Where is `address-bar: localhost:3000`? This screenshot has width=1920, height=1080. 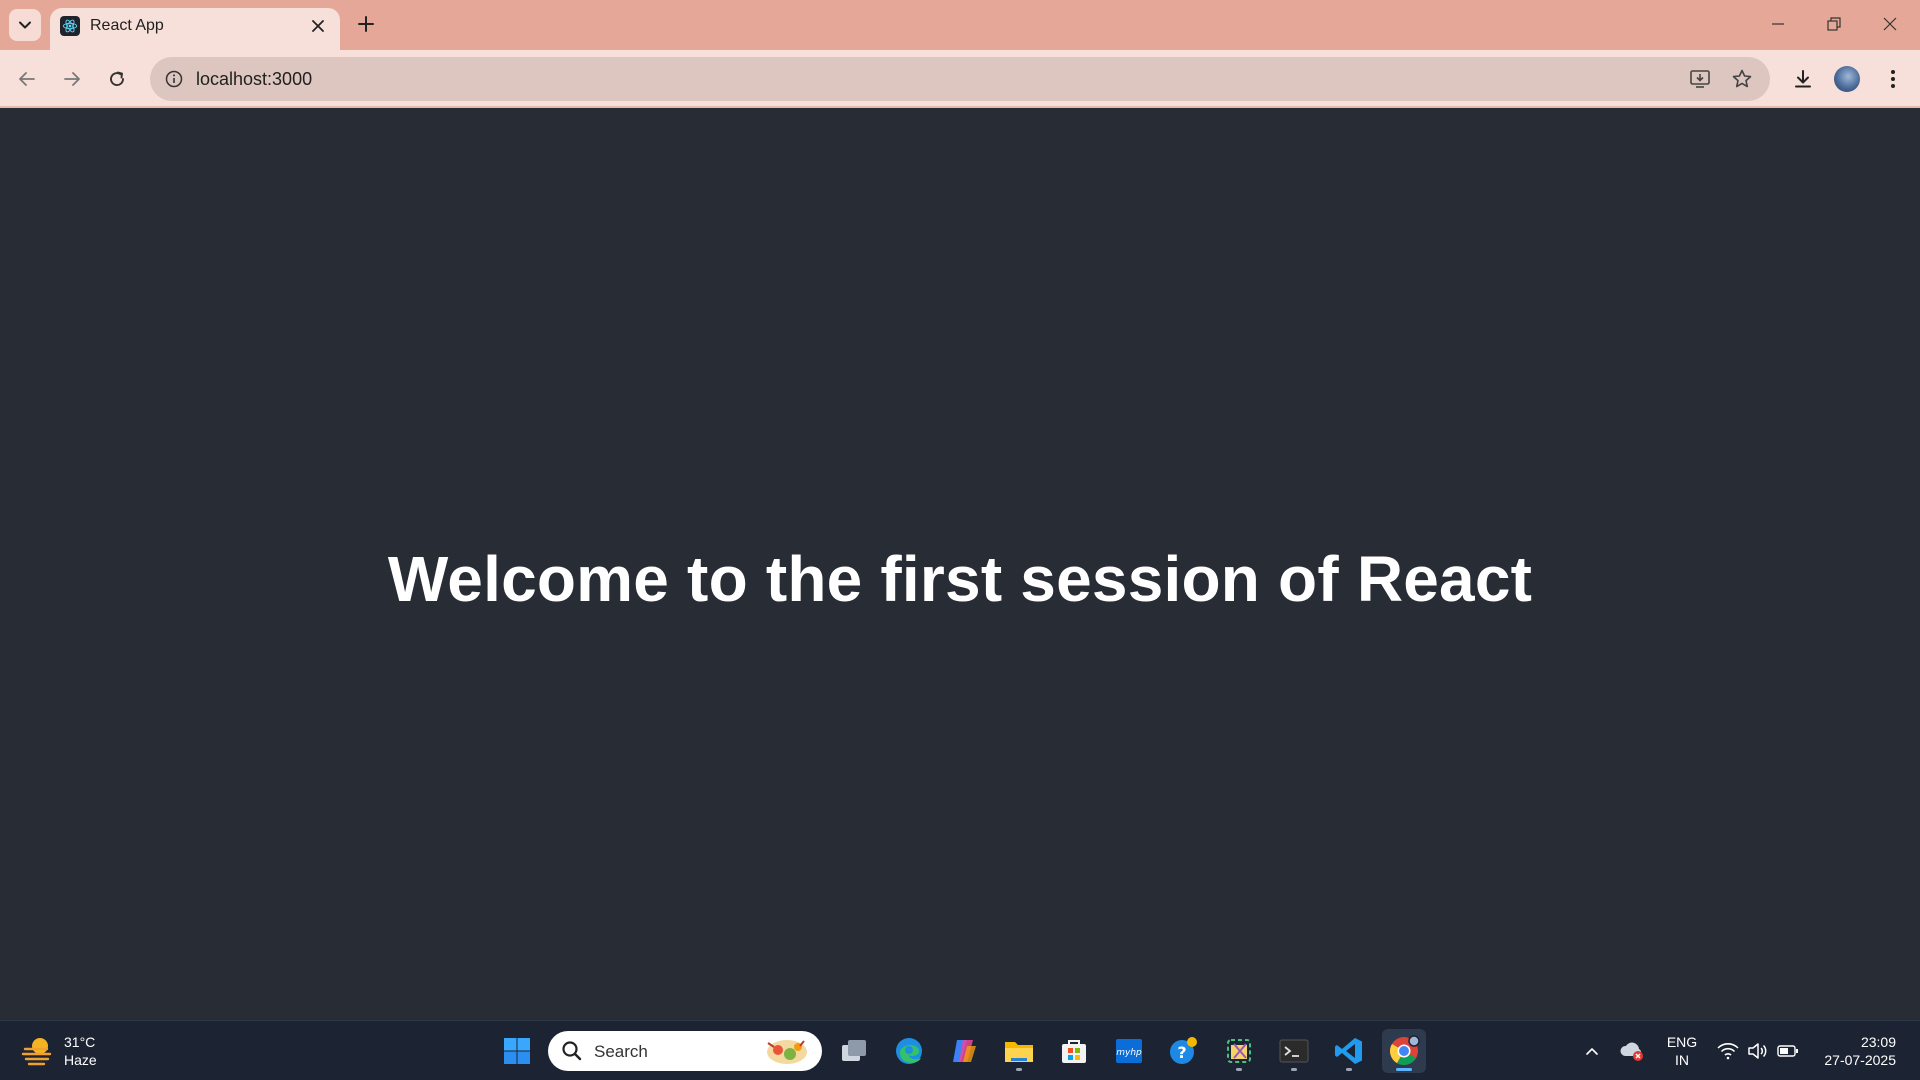 address-bar: localhost:3000 is located at coordinates (960, 79).